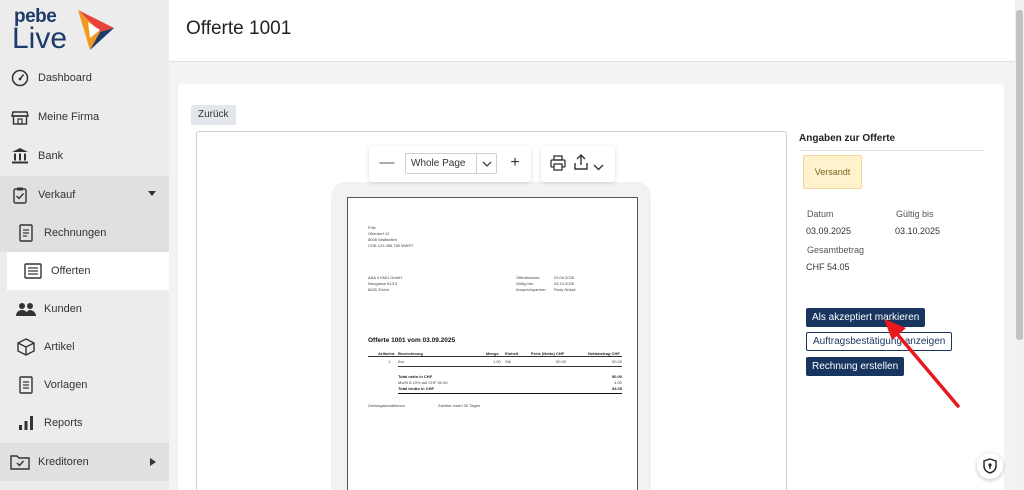 This screenshot has width=1024, height=490. Describe the element at coordinates (71, 271) in the screenshot. I see `sidebar-item-label: Offerten` at that location.